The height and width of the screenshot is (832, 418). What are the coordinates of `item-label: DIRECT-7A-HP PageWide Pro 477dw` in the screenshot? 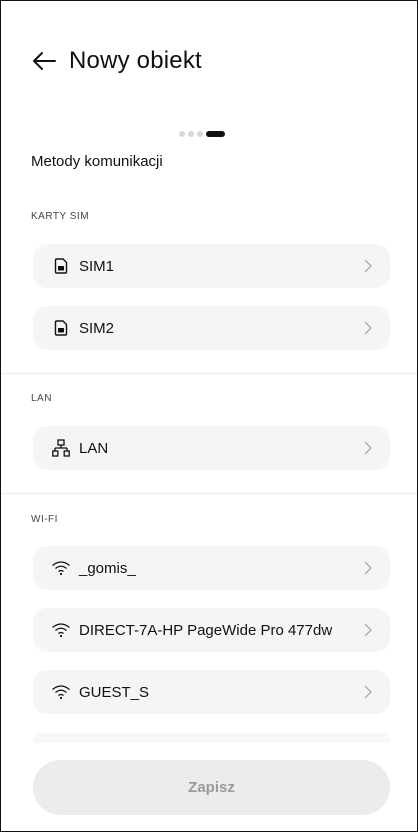 It's located at (206, 630).